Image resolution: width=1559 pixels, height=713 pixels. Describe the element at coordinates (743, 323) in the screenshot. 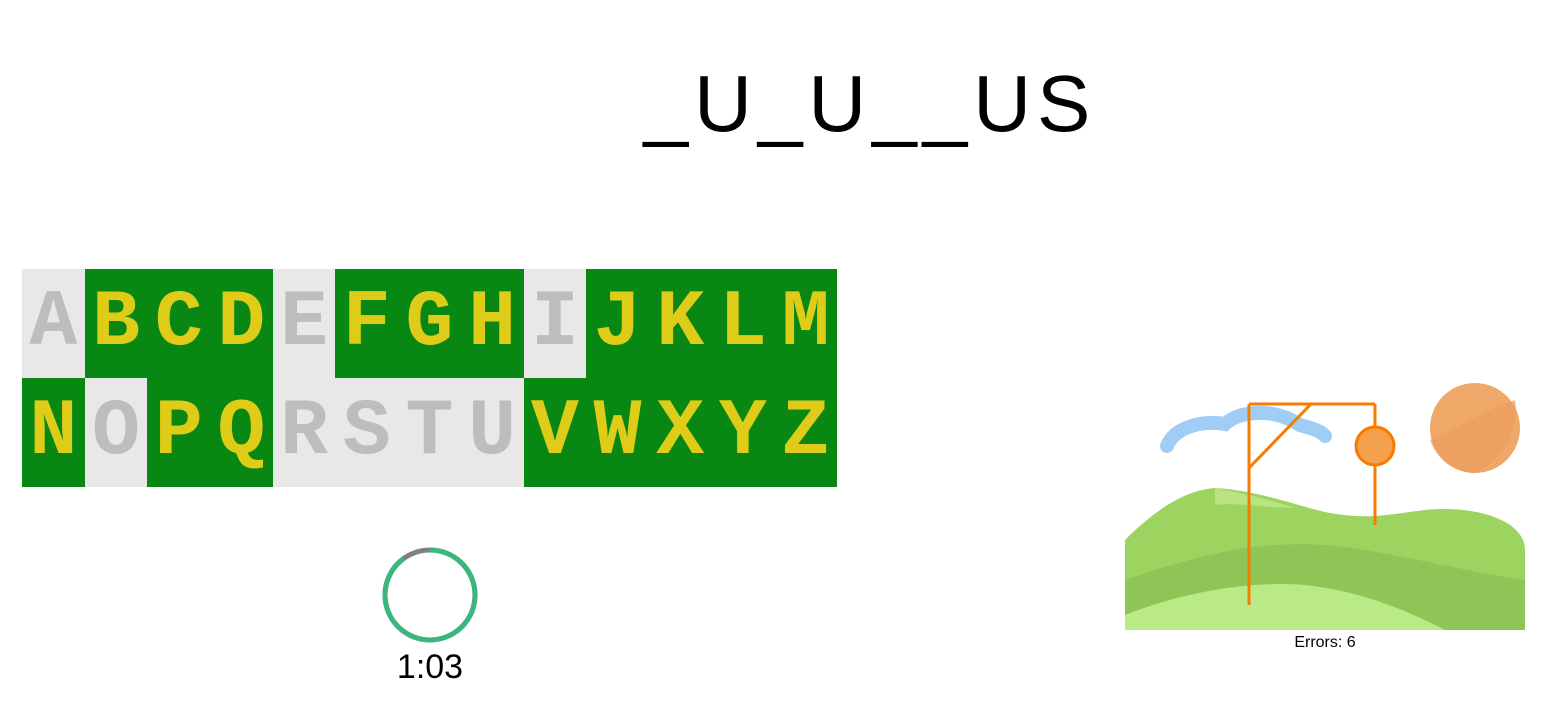

I see `key-l: L` at that location.